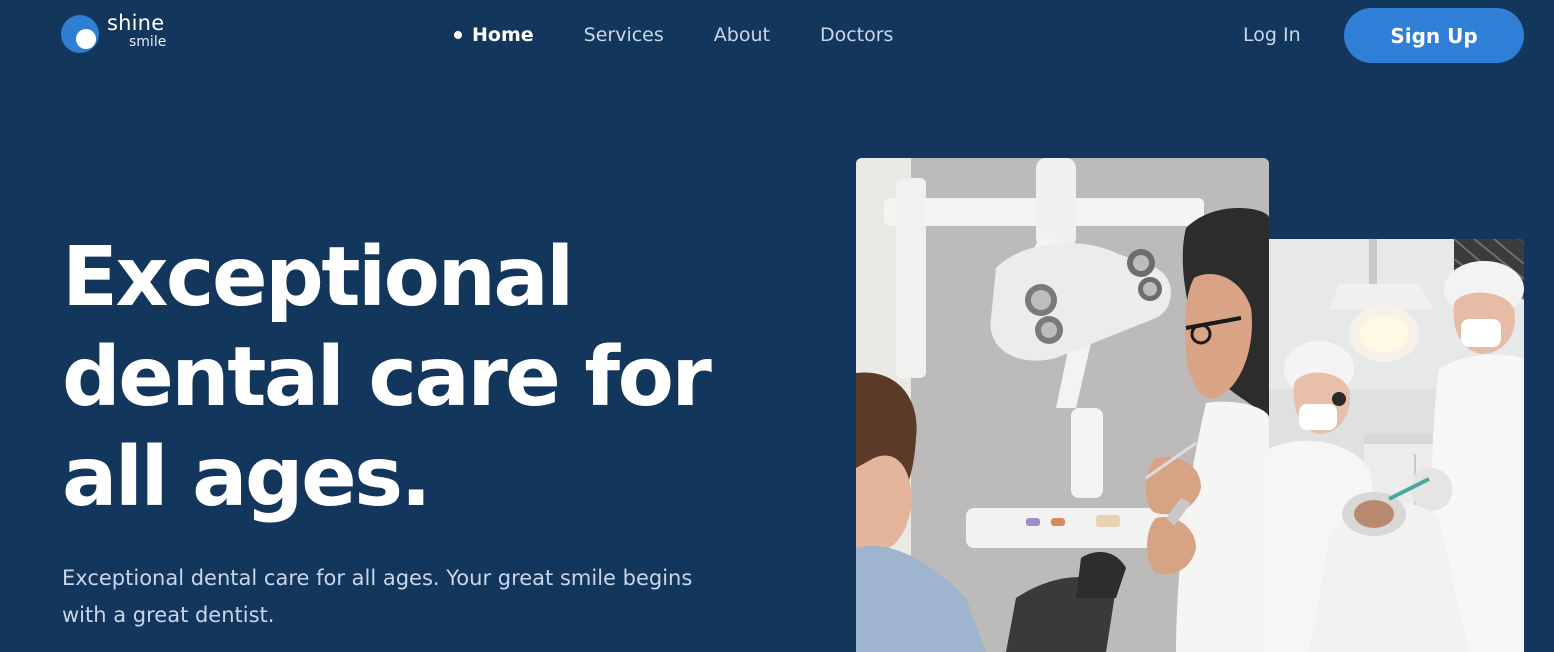 The height and width of the screenshot is (652, 1554). What do you see at coordinates (148, 42) in the screenshot?
I see `brand-name-bottom: smile` at bounding box center [148, 42].